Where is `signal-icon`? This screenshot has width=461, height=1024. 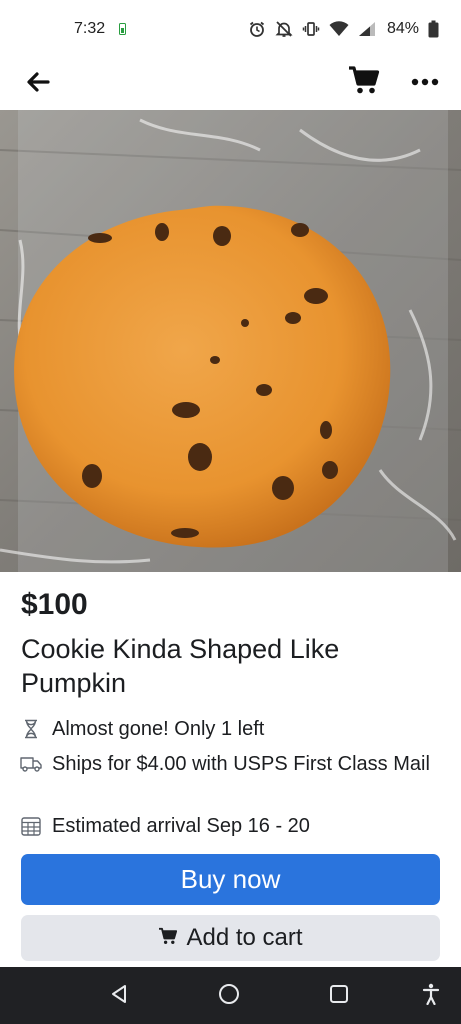 signal-icon is located at coordinates (367, 29).